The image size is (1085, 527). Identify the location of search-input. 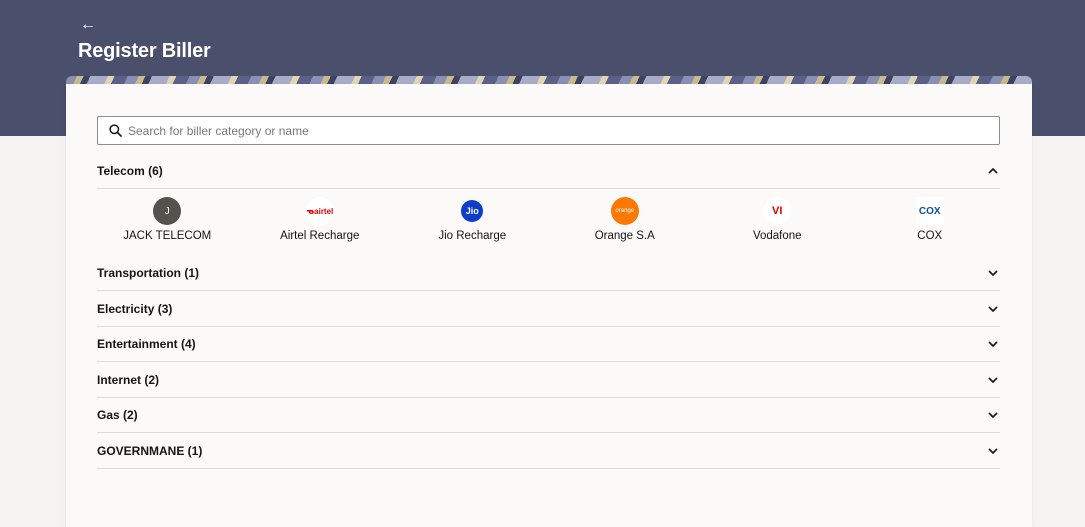
(563, 130).